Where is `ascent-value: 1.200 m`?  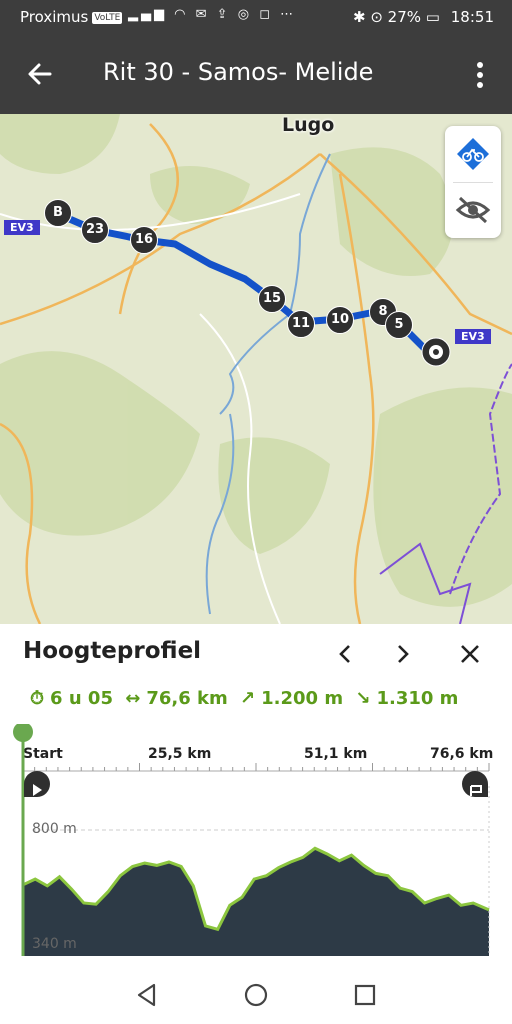 ascent-value: 1.200 m is located at coordinates (302, 698).